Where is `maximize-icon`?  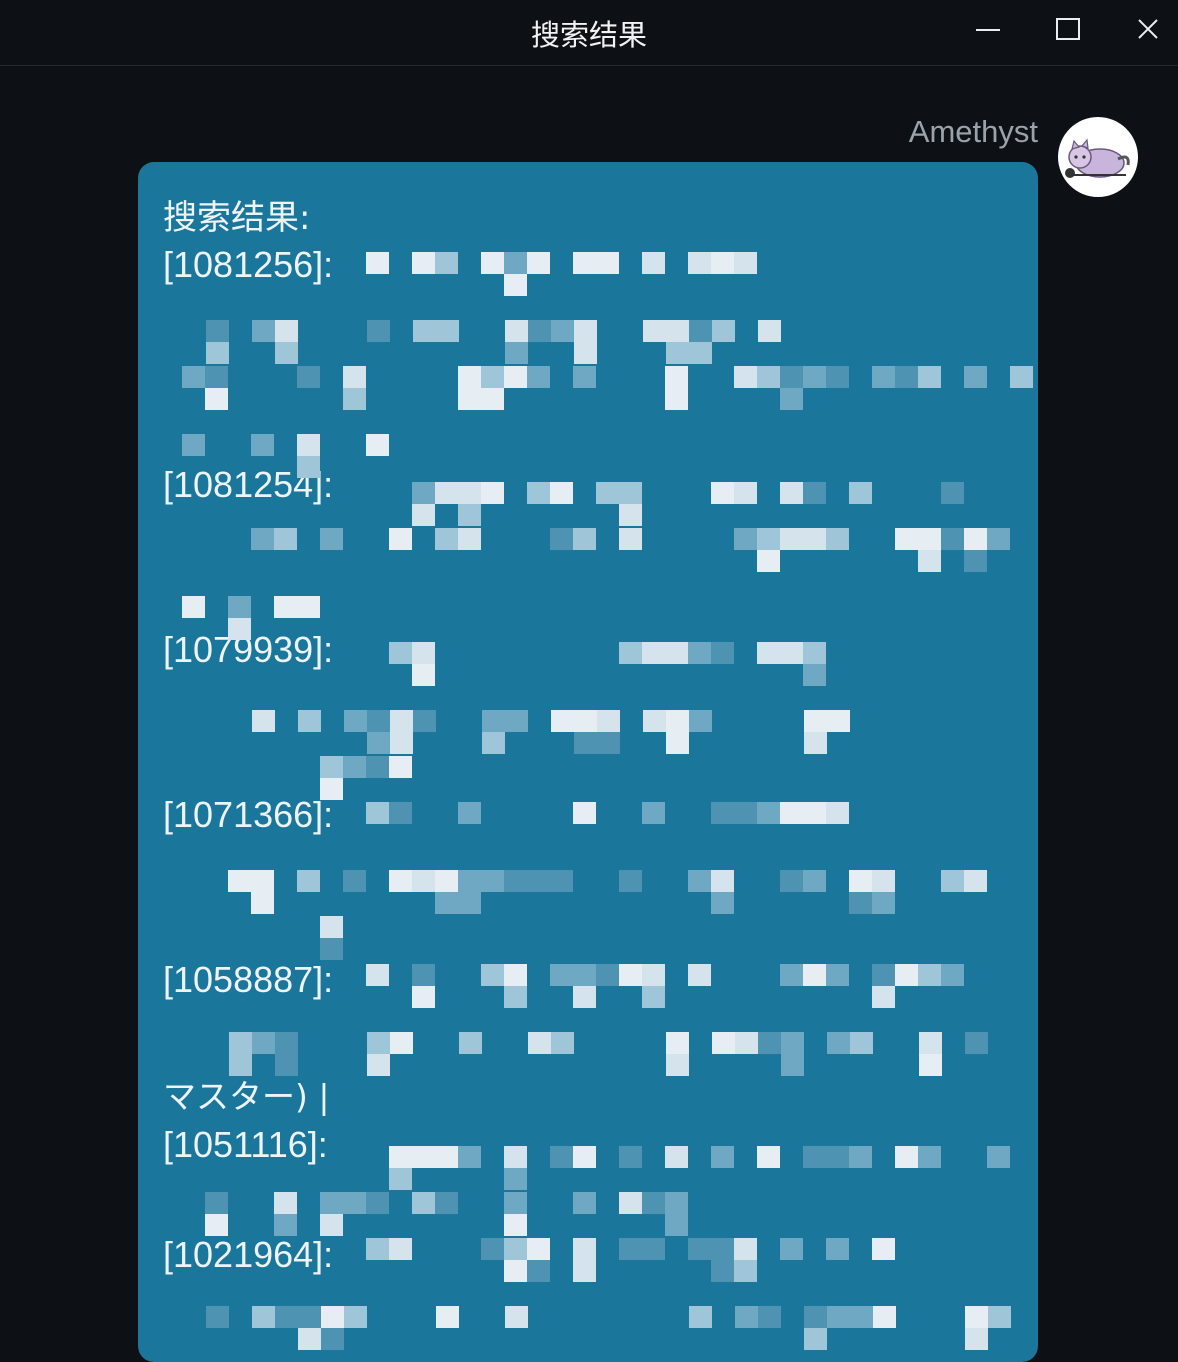
maximize-icon is located at coordinates (1068, 29).